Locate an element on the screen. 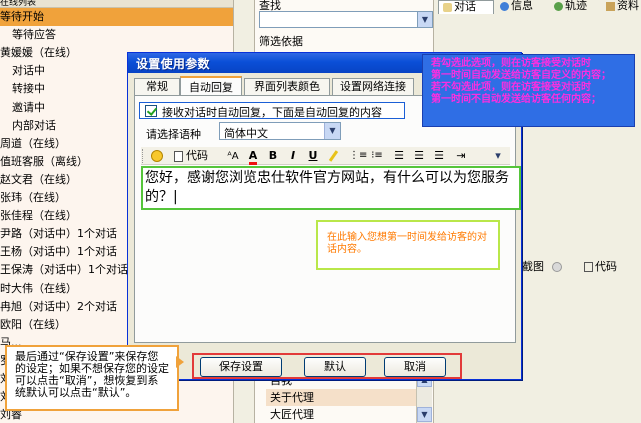  visitor-list-header: 在线列表 is located at coordinates (116, 4).